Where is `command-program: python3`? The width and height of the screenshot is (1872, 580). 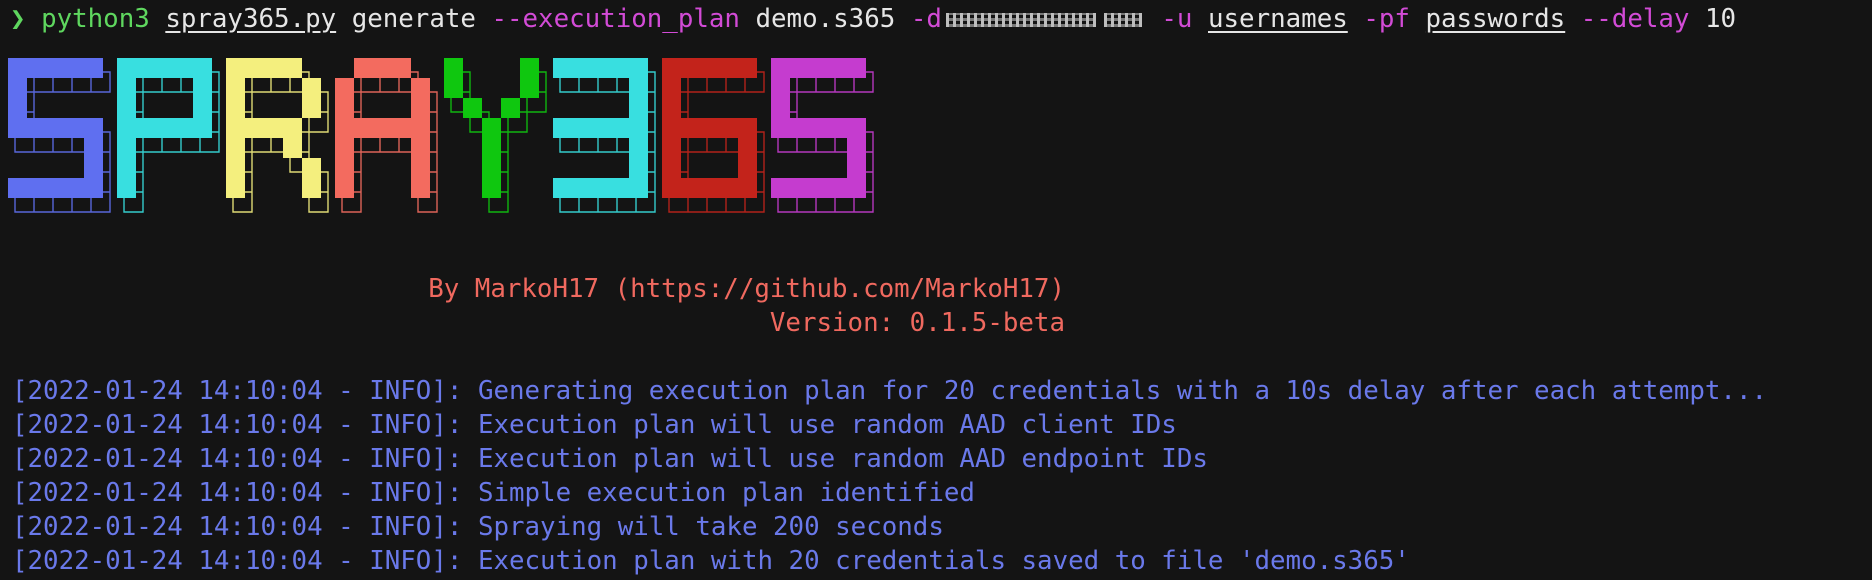
command-program: python3 is located at coordinates (95, 19).